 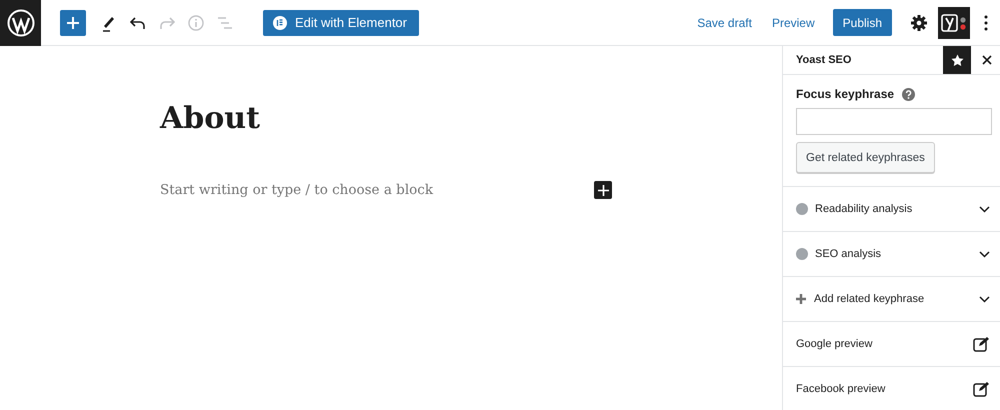 What do you see at coordinates (865, 157) in the screenshot?
I see `get-related-keyphrases-button: Get related keyphrases` at bounding box center [865, 157].